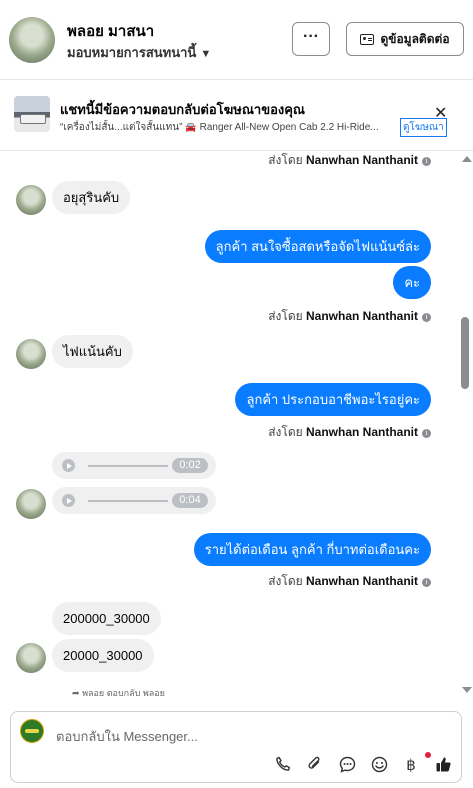 The width and height of the screenshot is (473, 788). I want to click on view-contact-label: ดูข้อมูลติดต่อ, so click(415, 38).